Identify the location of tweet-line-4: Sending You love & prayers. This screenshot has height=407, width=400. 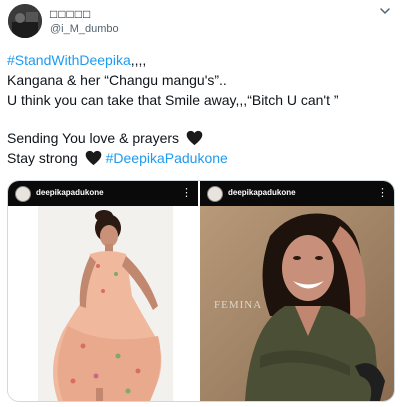
(200, 138).